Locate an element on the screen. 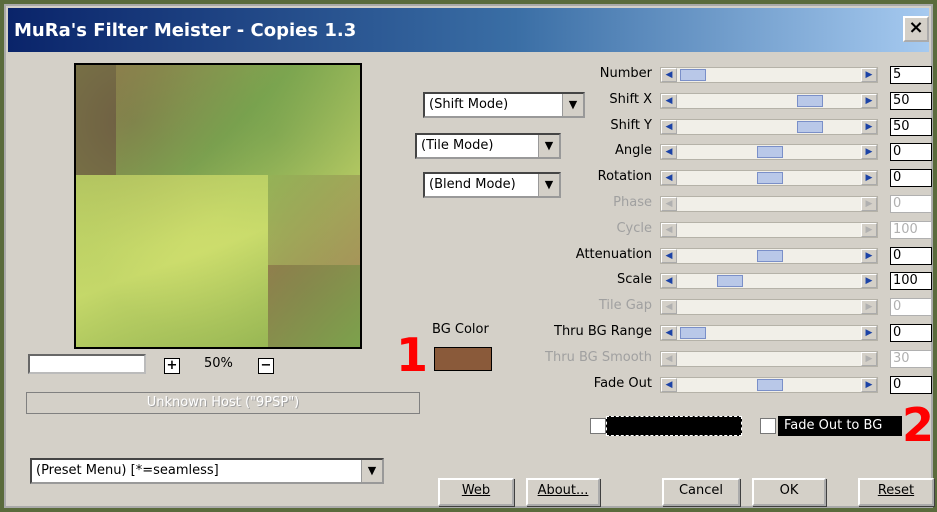 Image resolution: width=937 pixels, height=512 pixels. param-label: Thru BG Range is located at coordinates (603, 331).